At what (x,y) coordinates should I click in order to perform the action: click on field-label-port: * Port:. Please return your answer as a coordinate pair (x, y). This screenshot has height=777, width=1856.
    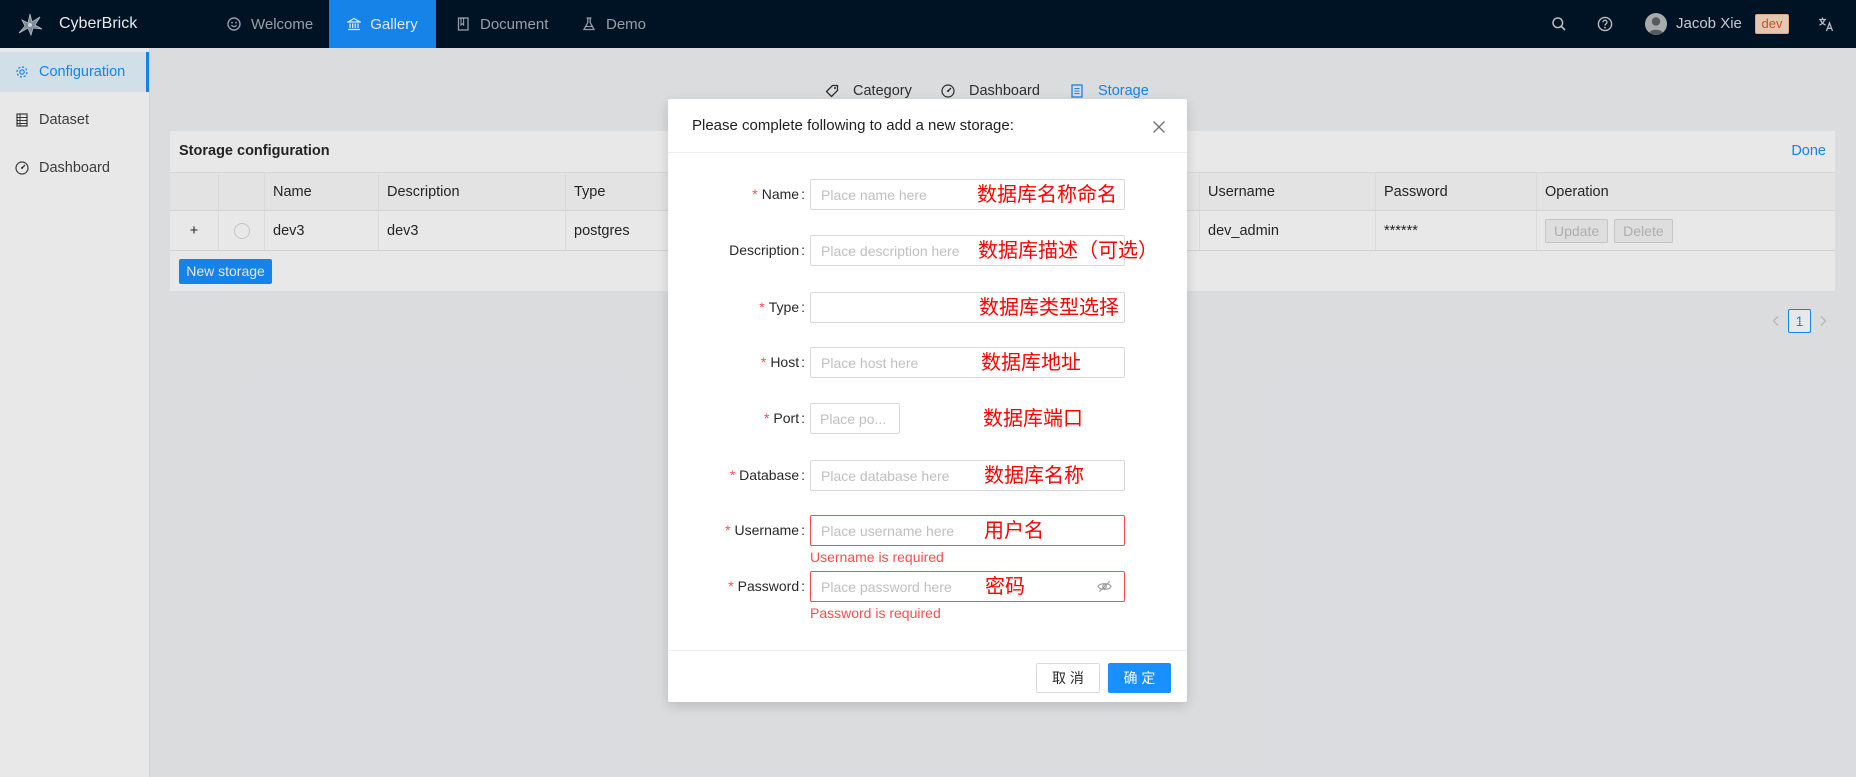
    Looking at the image, I should click on (736, 418).